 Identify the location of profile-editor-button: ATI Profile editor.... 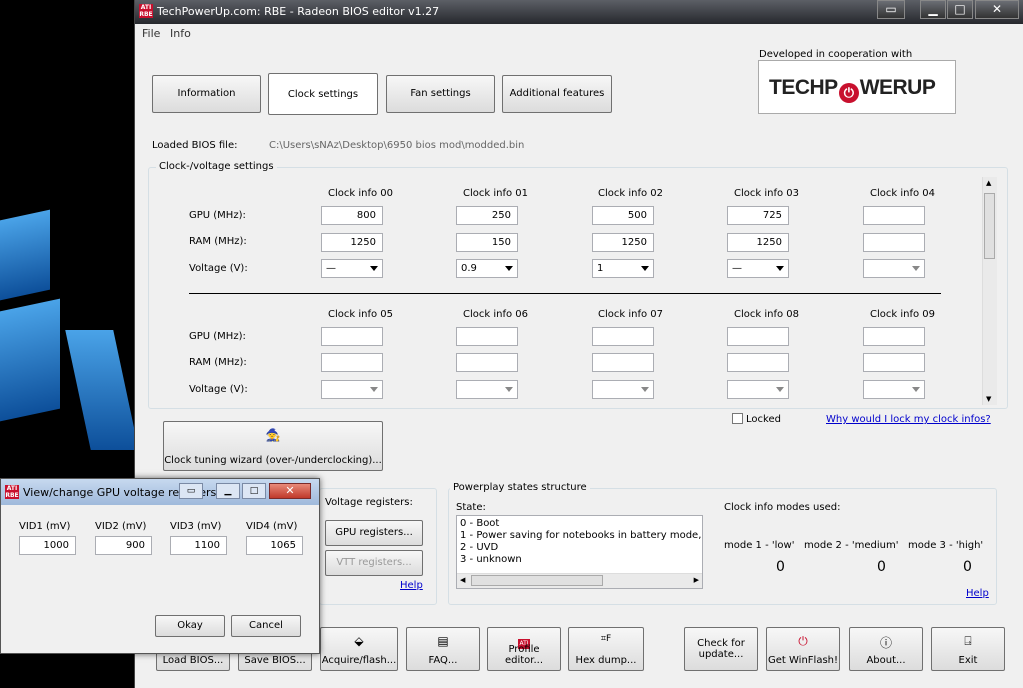
(524, 649).